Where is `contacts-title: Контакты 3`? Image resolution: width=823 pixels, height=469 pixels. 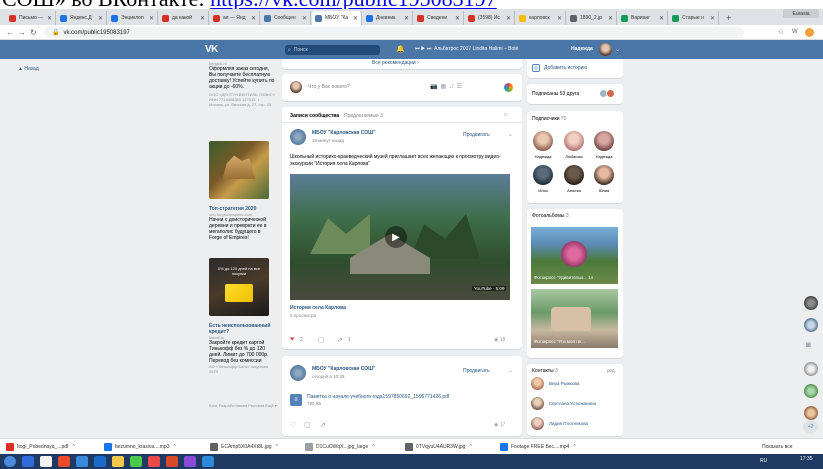 contacts-title: Контакты 3 is located at coordinates (545, 371).